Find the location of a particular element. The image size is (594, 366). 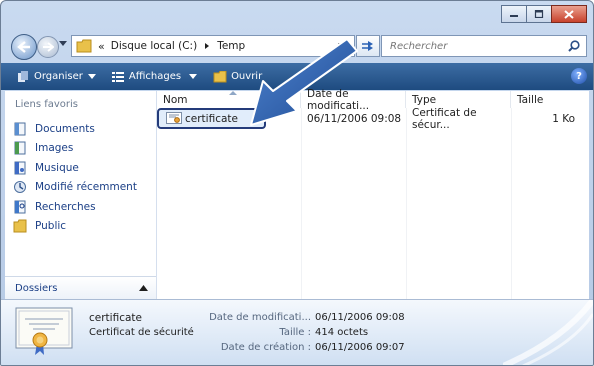

favorite-label: Modifié récemment is located at coordinates (86, 187).